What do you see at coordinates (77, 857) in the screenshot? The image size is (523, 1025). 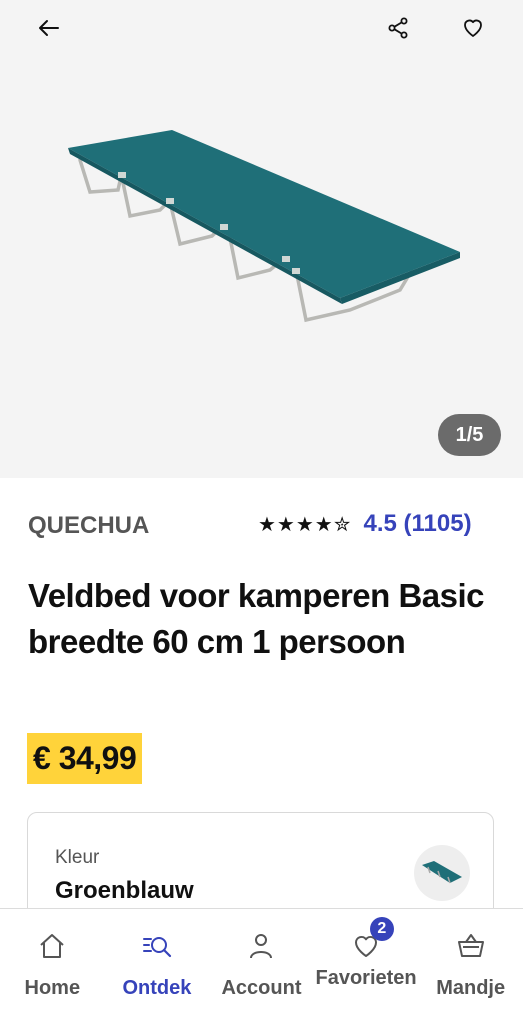 I see `color-label: Kleur` at bounding box center [77, 857].